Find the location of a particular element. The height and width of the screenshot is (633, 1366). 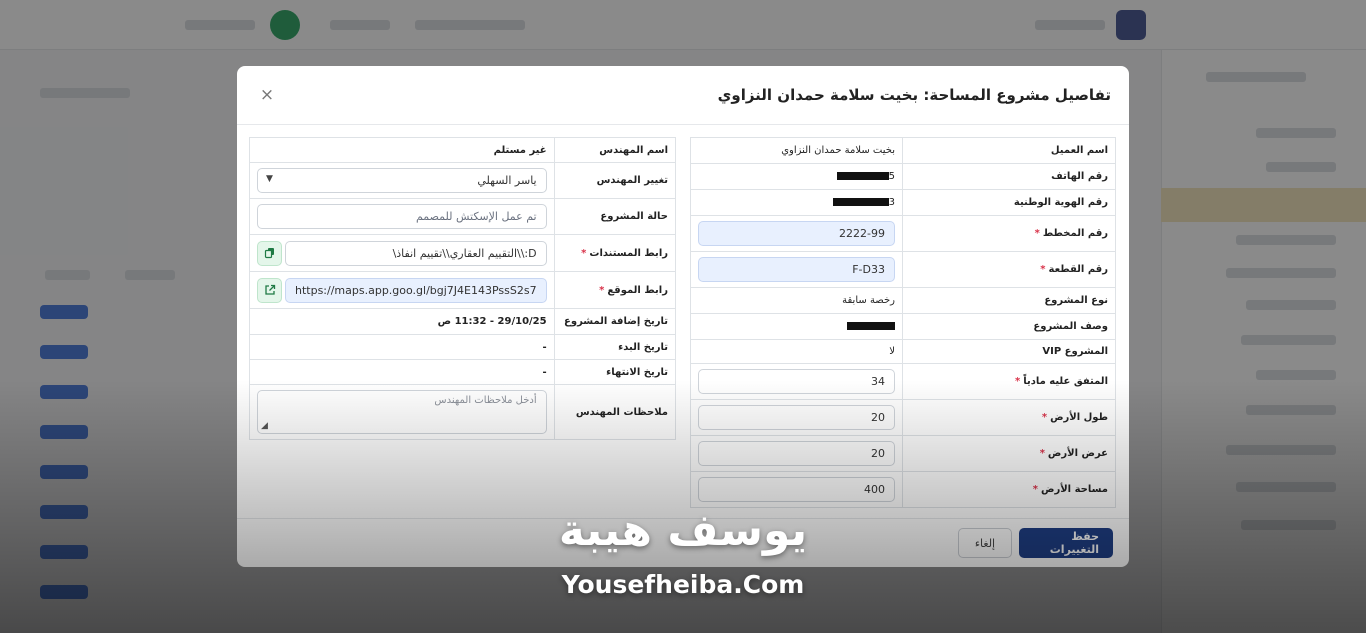

engineer-notes-label: ملاحظات المهندس is located at coordinates (615, 412).